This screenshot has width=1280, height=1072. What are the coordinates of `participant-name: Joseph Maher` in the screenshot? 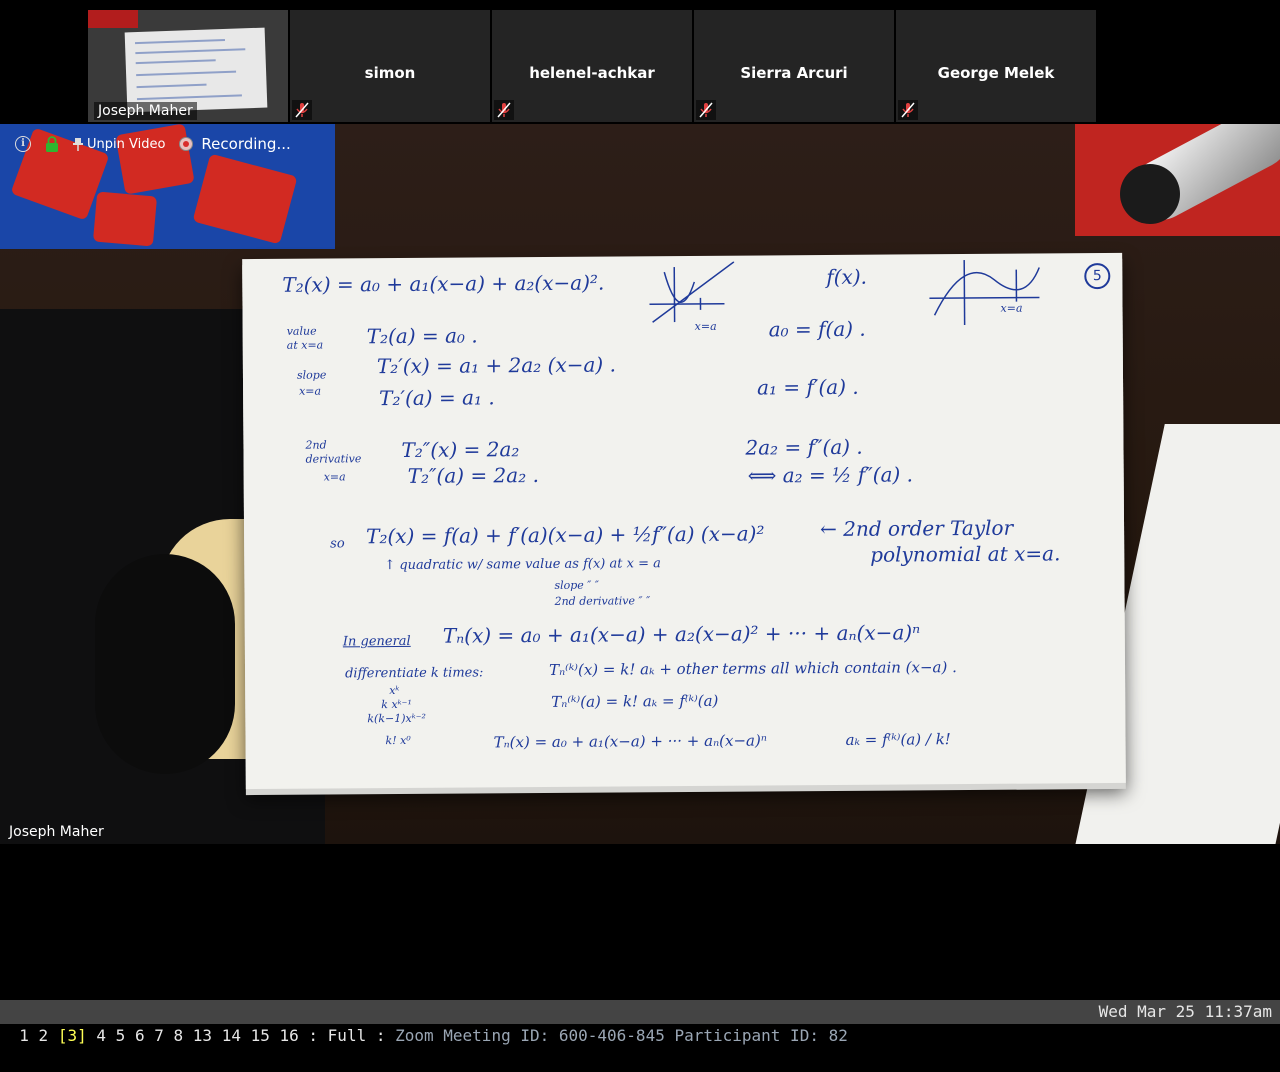 It's located at (145, 111).